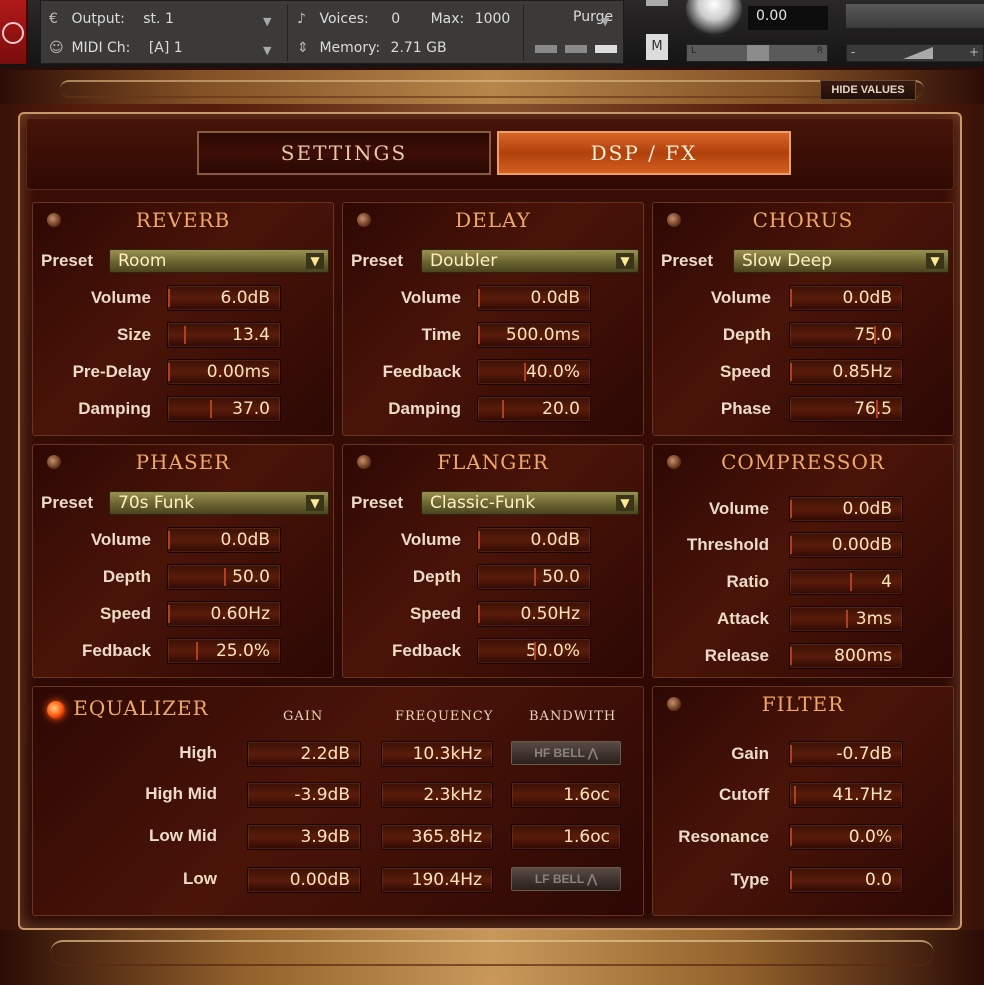 This screenshot has width=984, height=985. What do you see at coordinates (344, 19) in the screenshot?
I see `voices-label: Voices:` at bounding box center [344, 19].